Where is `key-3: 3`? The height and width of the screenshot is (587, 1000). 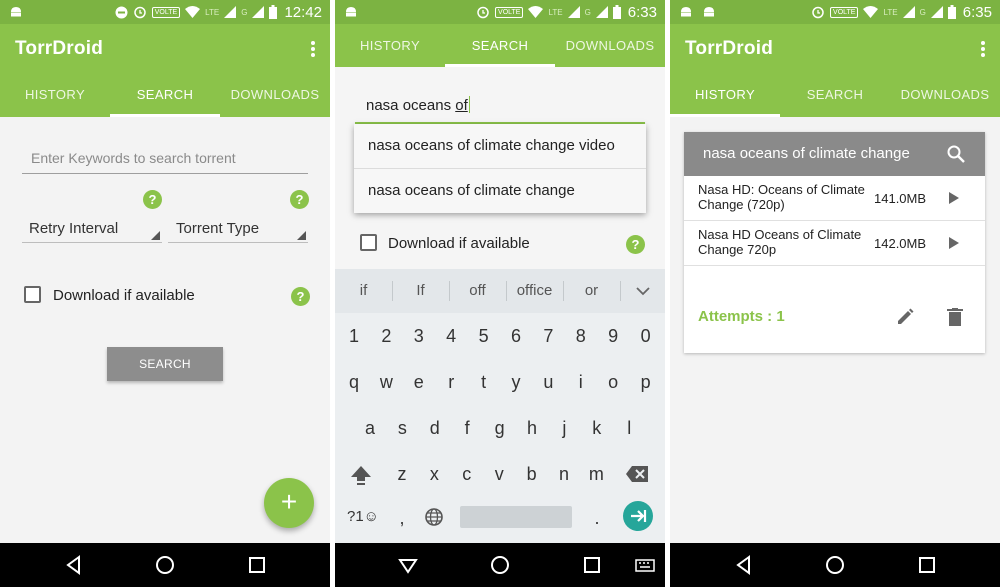 key-3: 3 is located at coordinates (419, 336).